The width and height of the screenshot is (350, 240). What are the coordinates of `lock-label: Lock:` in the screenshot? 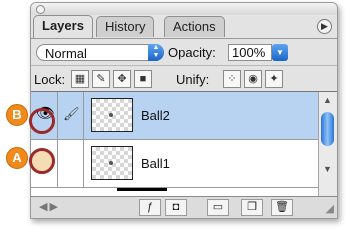 It's located at (50, 79).